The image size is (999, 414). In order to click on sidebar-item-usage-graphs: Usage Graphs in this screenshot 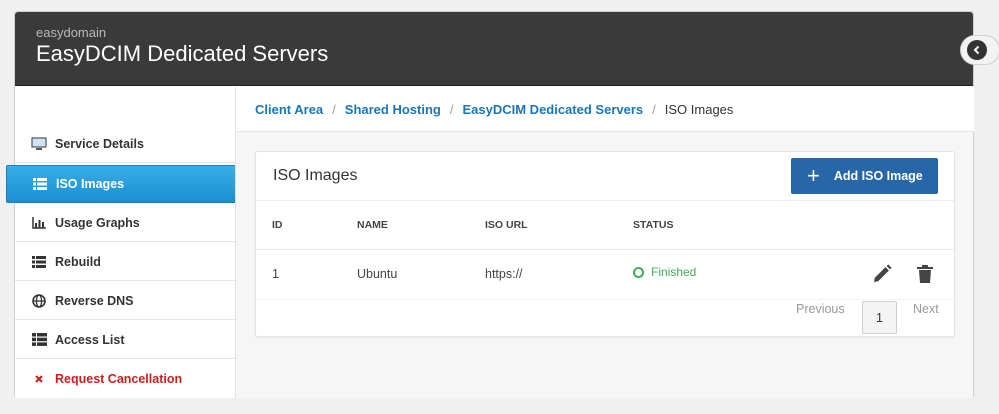, I will do `click(125, 223)`.